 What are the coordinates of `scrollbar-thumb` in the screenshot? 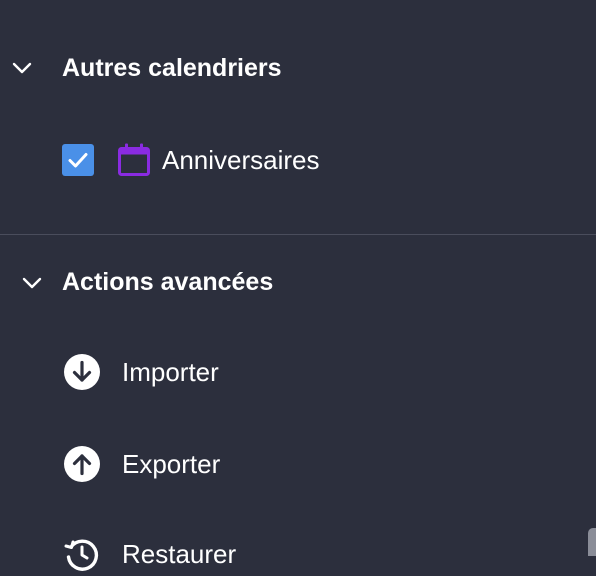 It's located at (592, 542).